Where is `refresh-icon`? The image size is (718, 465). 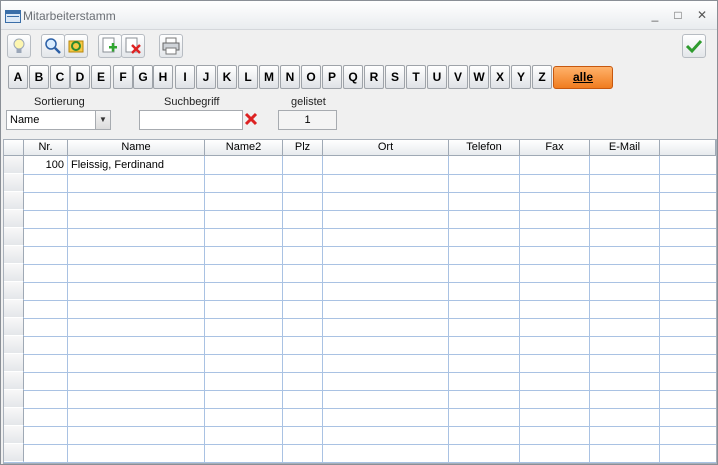 refresh-icon is located at coordinates (76, 46).